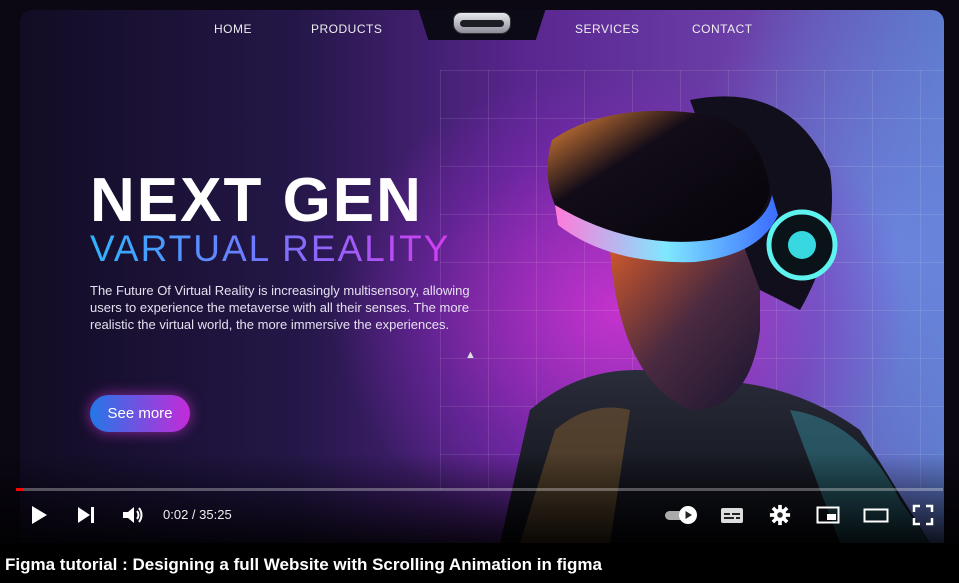  I want to click on subtitles-icon, so click(732, 515).